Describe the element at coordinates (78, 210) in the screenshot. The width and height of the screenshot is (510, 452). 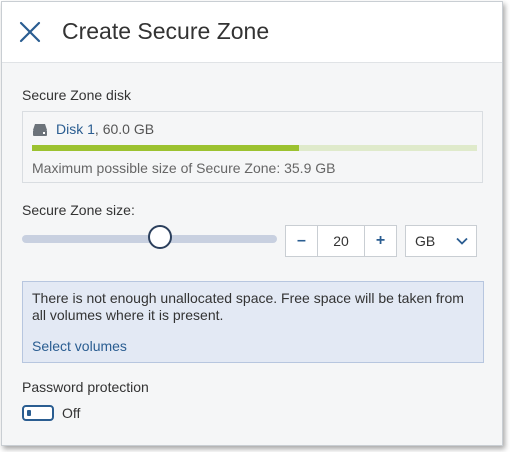
I see `secure-zone-size-label: Secure Zone size:` at that location.